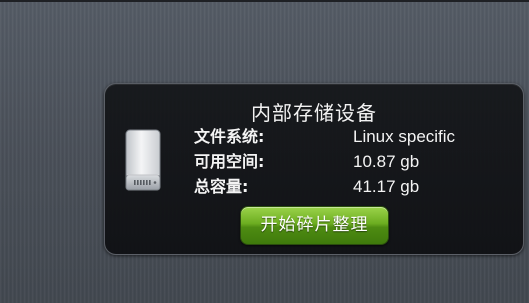  I want to click on start-defrag-button: 开始碎片整理, so click(314, 225).